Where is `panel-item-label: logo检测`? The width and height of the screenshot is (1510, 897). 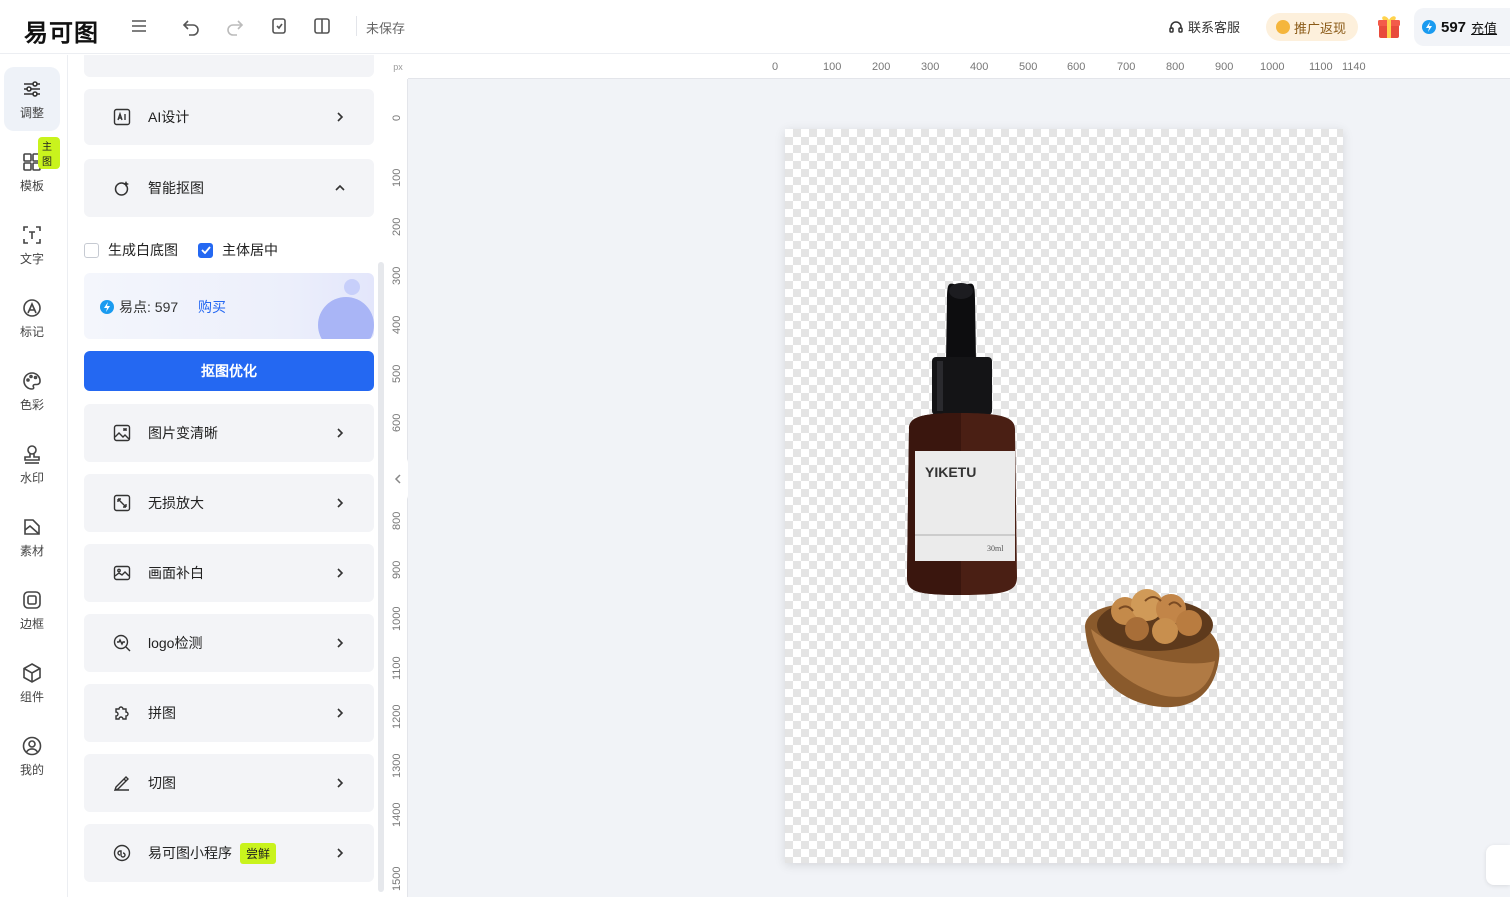 panel-item-label: logo检测 is located at coordinates (175, 643).